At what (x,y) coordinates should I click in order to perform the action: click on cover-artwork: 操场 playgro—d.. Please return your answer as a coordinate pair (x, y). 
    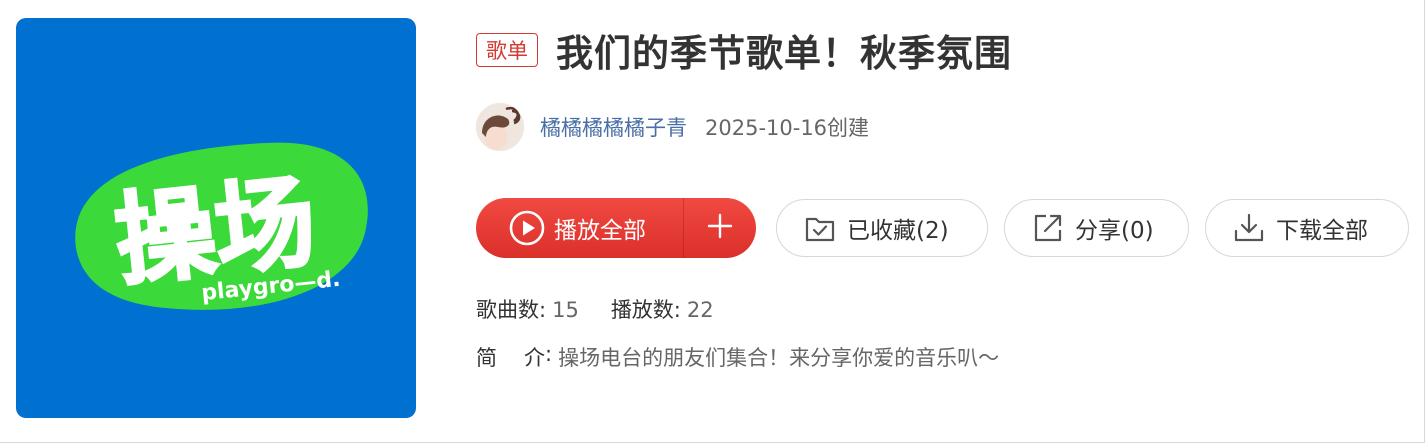
    Looking at the image, I should click on (221, 226).